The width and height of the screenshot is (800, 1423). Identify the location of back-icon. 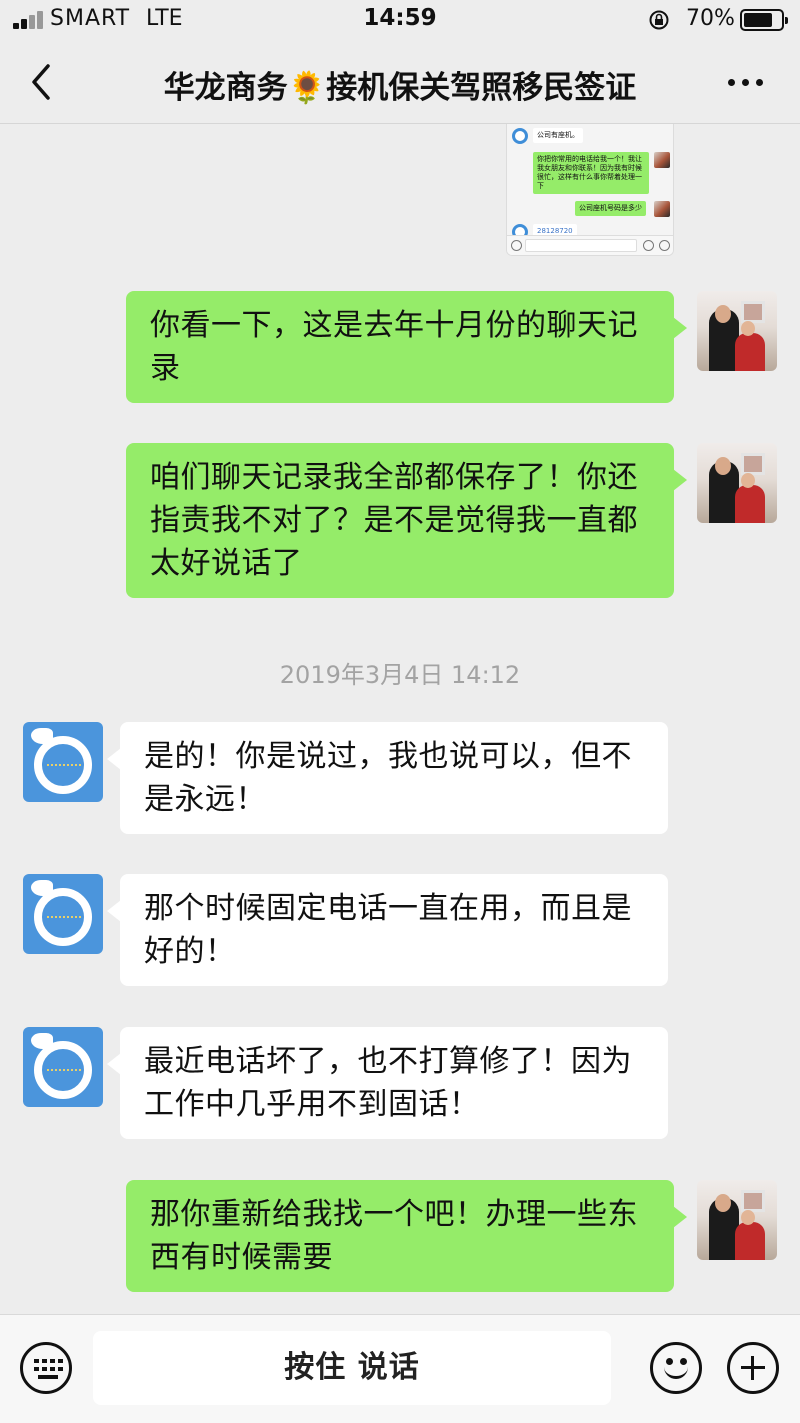
(42, 82).